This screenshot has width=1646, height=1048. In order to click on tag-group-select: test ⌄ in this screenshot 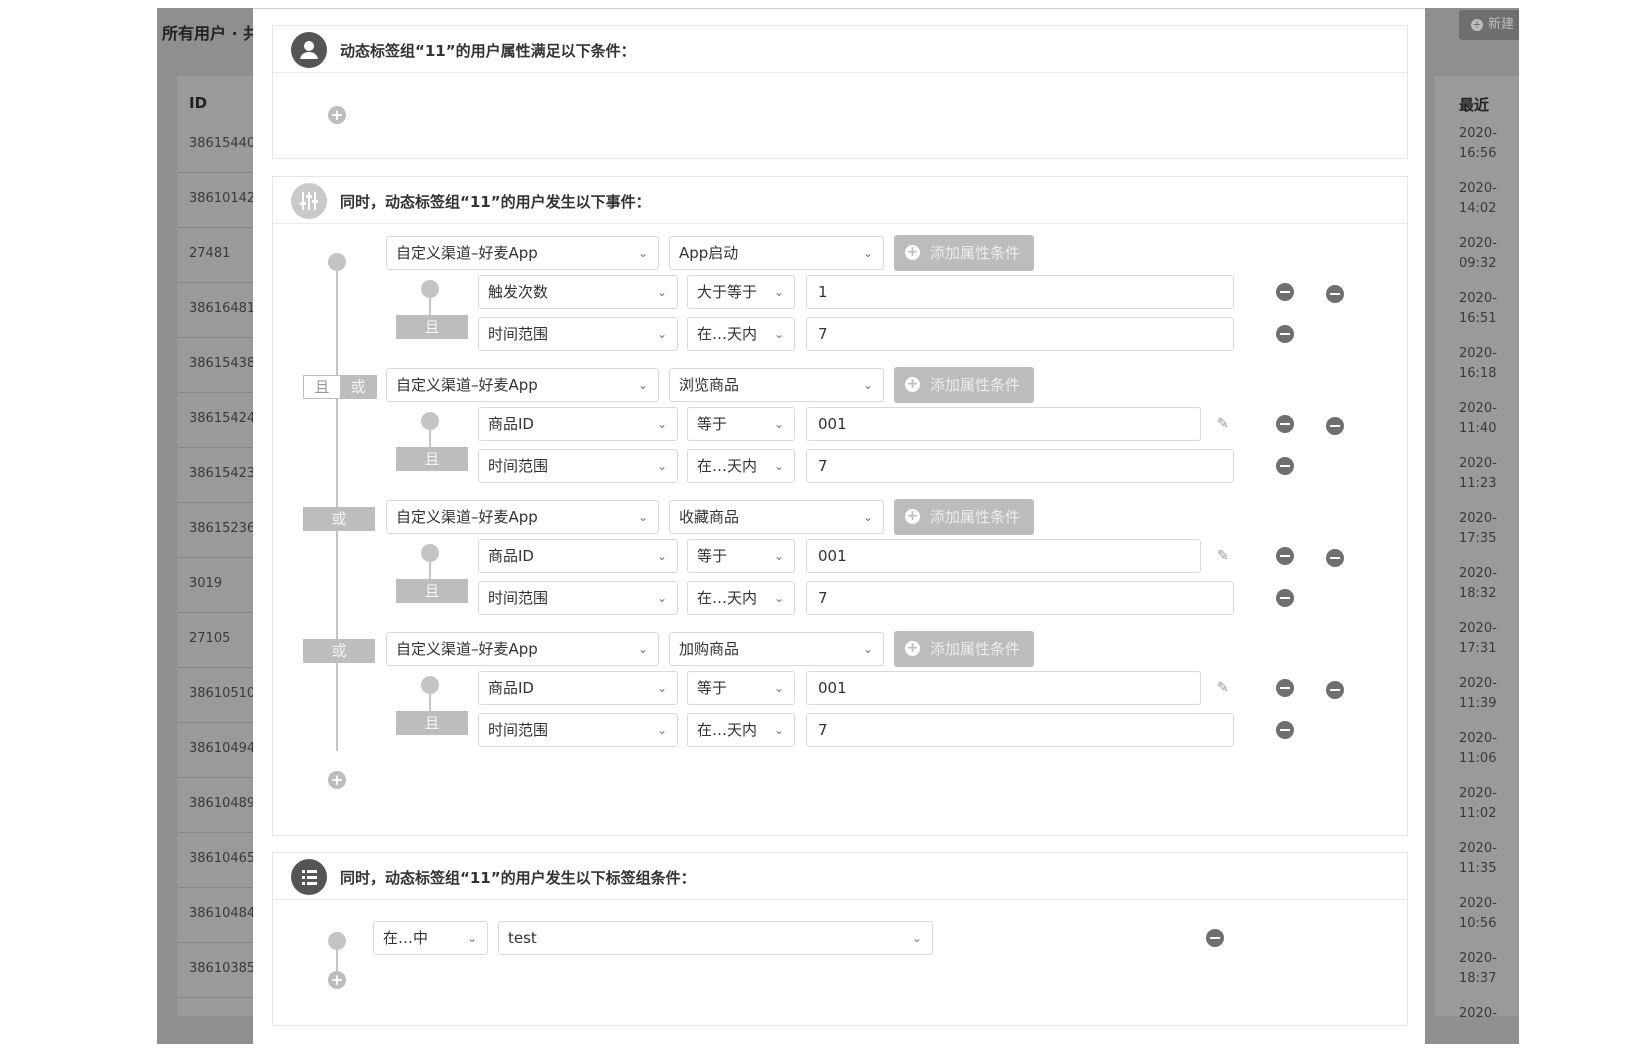, I will do `click(715, 938)`.